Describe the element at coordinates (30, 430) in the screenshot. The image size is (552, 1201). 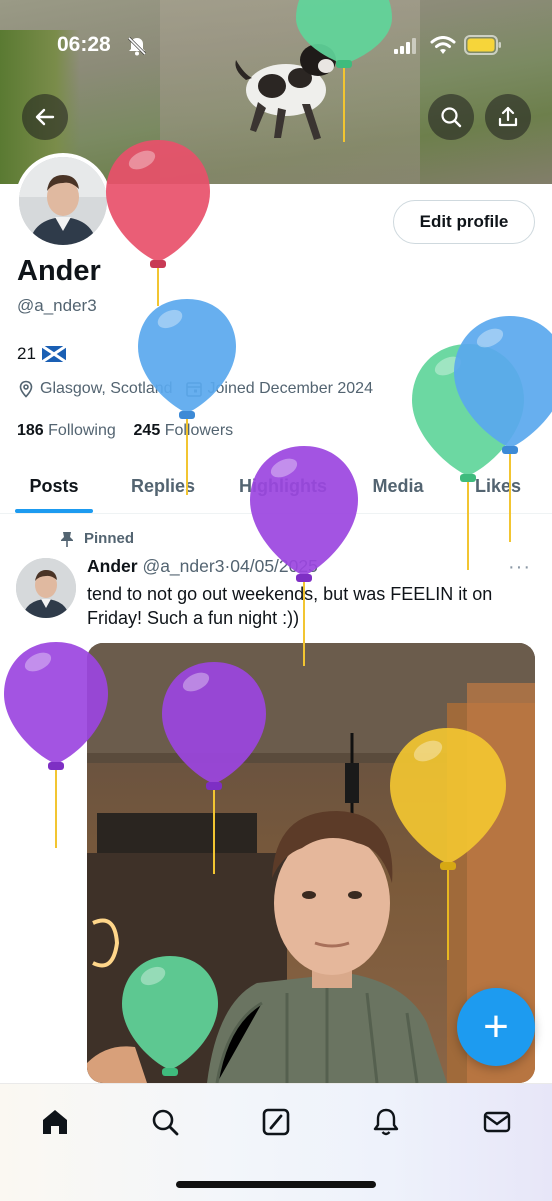
I see `following-count: 186` at that location.